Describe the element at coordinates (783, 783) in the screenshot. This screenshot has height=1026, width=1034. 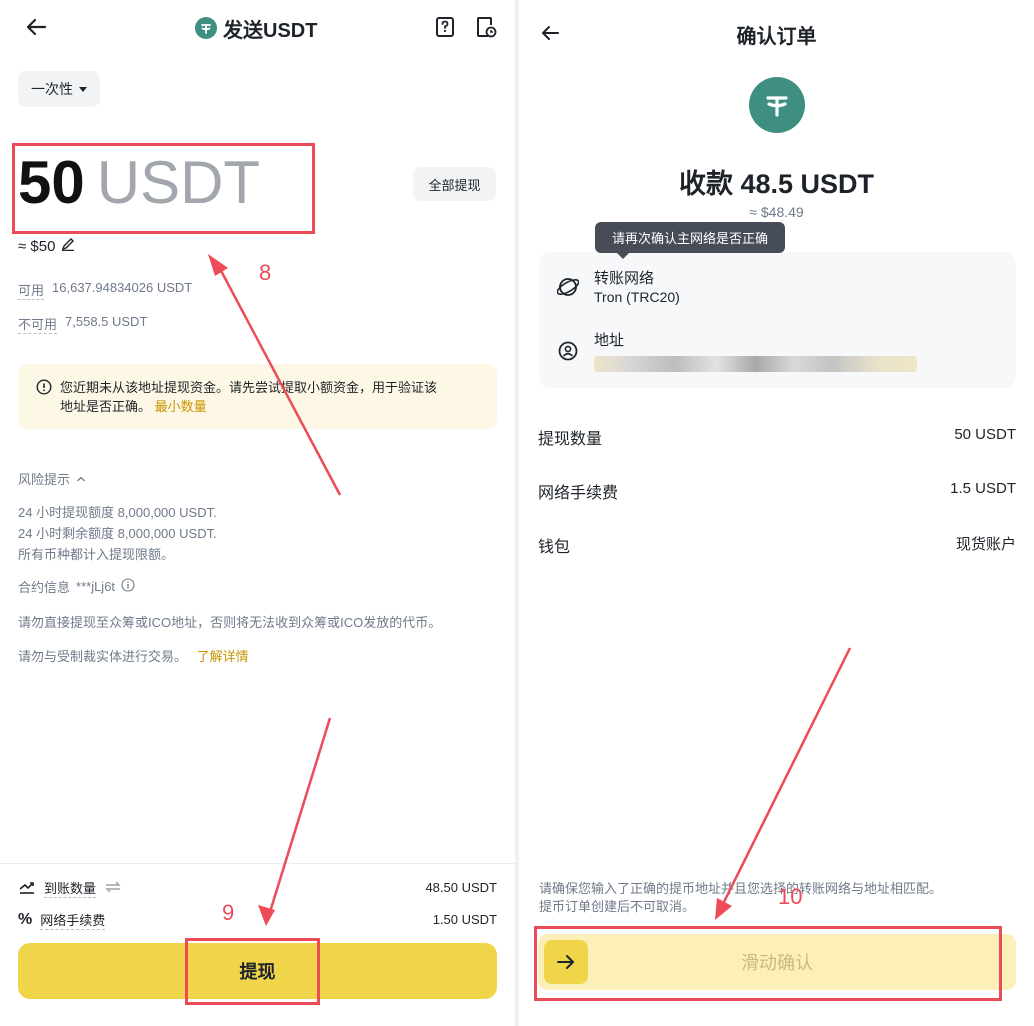
I see `annotation-arrow` at that location.